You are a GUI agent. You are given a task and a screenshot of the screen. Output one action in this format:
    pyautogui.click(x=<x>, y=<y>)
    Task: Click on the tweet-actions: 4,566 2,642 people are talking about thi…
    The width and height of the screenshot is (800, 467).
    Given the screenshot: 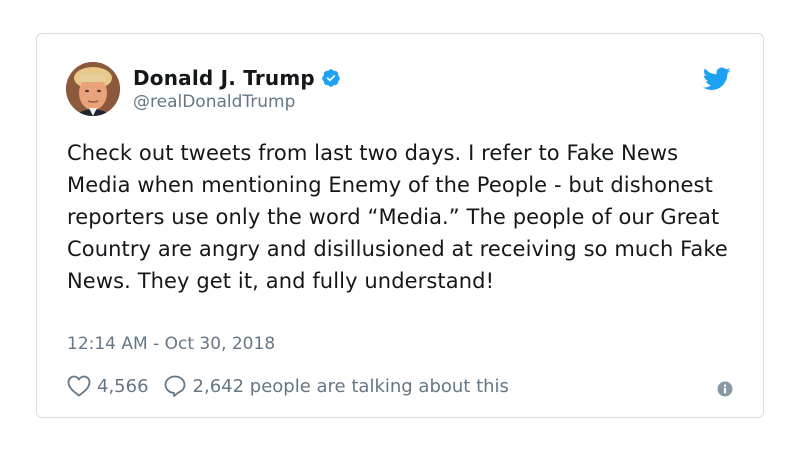 What is the action you would take?
    pyautogui.click(x=288, y=386)
    